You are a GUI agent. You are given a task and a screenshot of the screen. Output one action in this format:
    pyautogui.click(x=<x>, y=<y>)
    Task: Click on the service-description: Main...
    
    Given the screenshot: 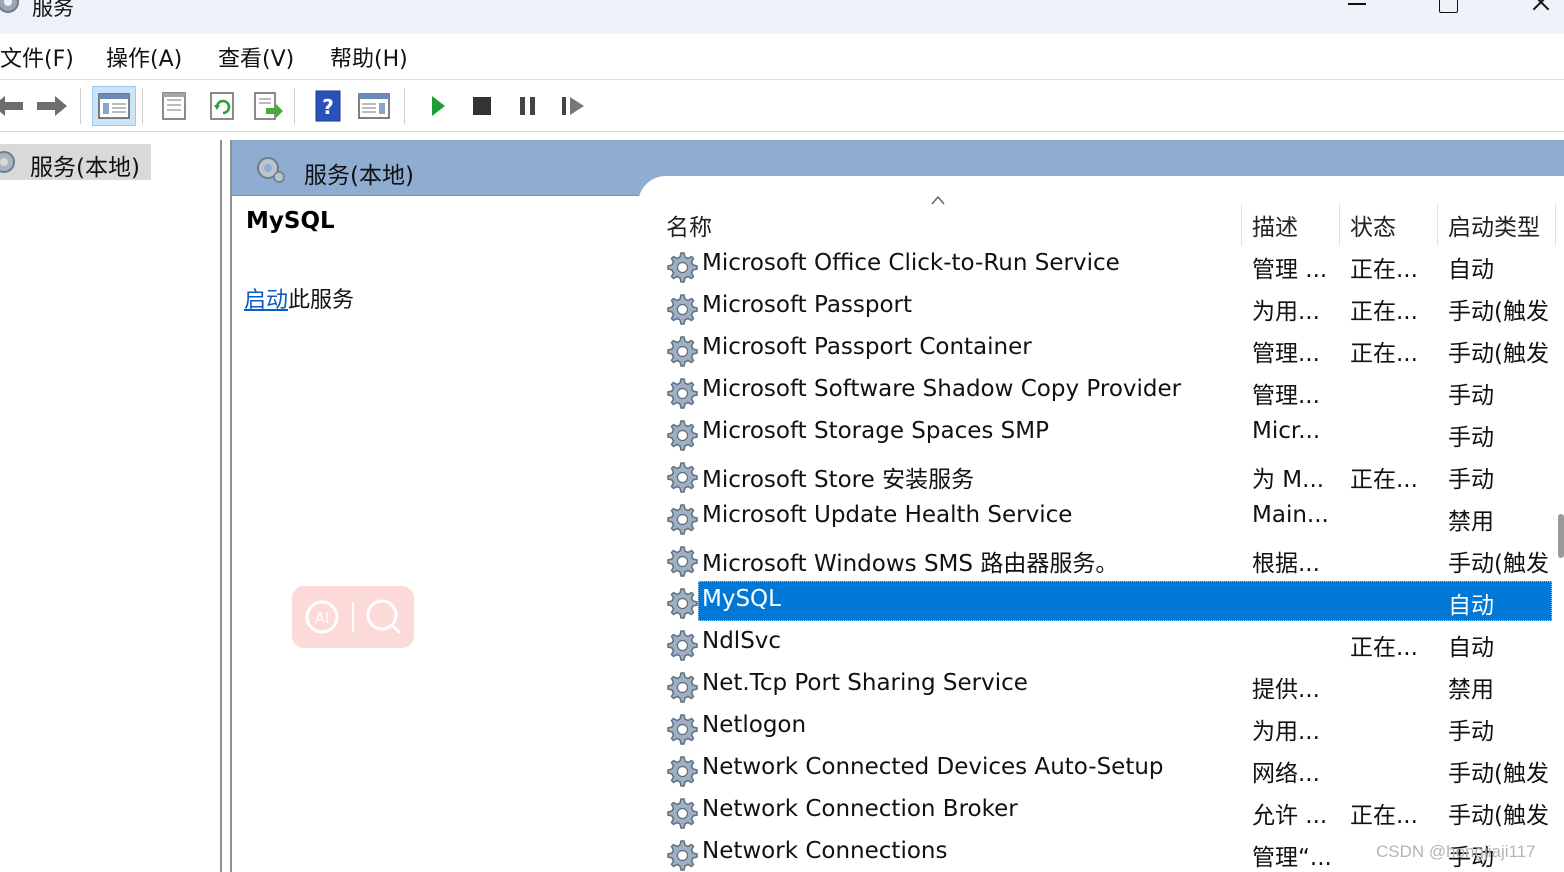 What is the action you would take?
    pyautogui.click(x=1290, y=515)
    